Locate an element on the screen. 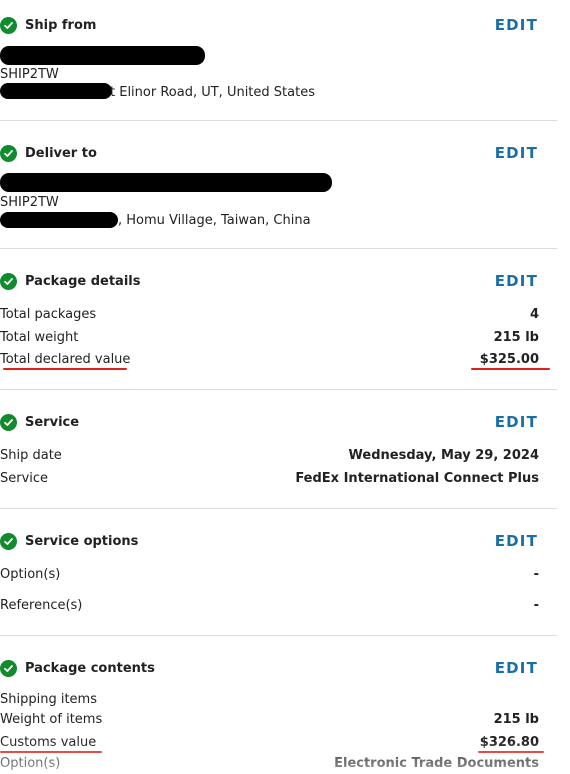  detail-row-shipping-items: Shipping items is located at coordinates (269, 701).